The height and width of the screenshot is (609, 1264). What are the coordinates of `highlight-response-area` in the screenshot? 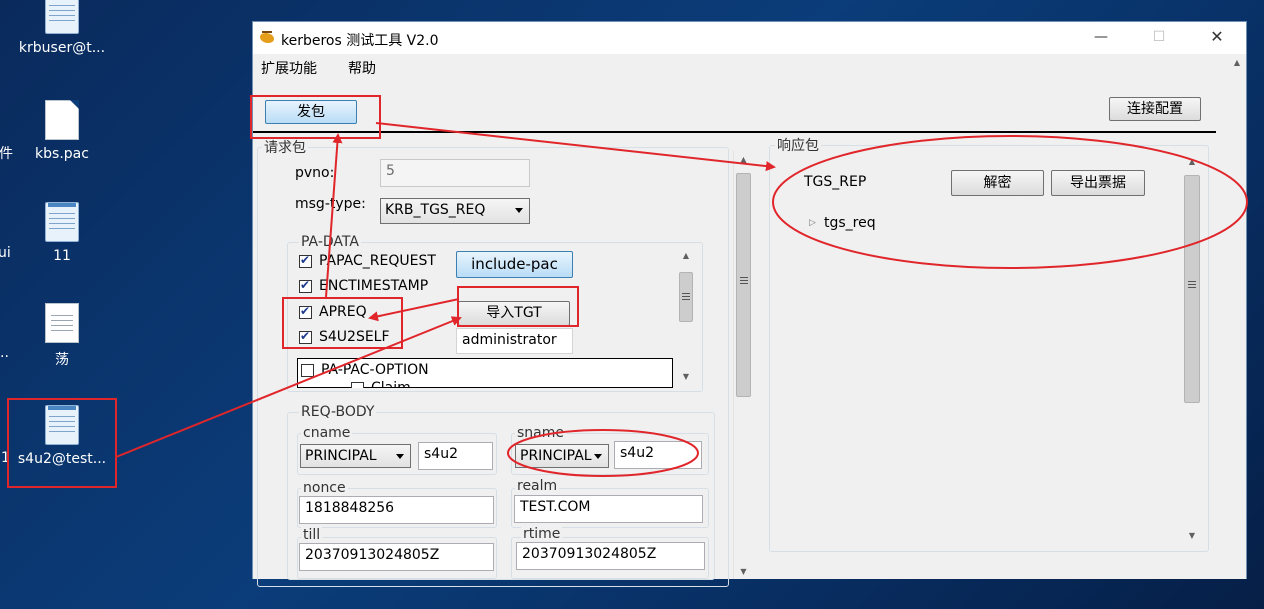 It's located at (1010, 202).